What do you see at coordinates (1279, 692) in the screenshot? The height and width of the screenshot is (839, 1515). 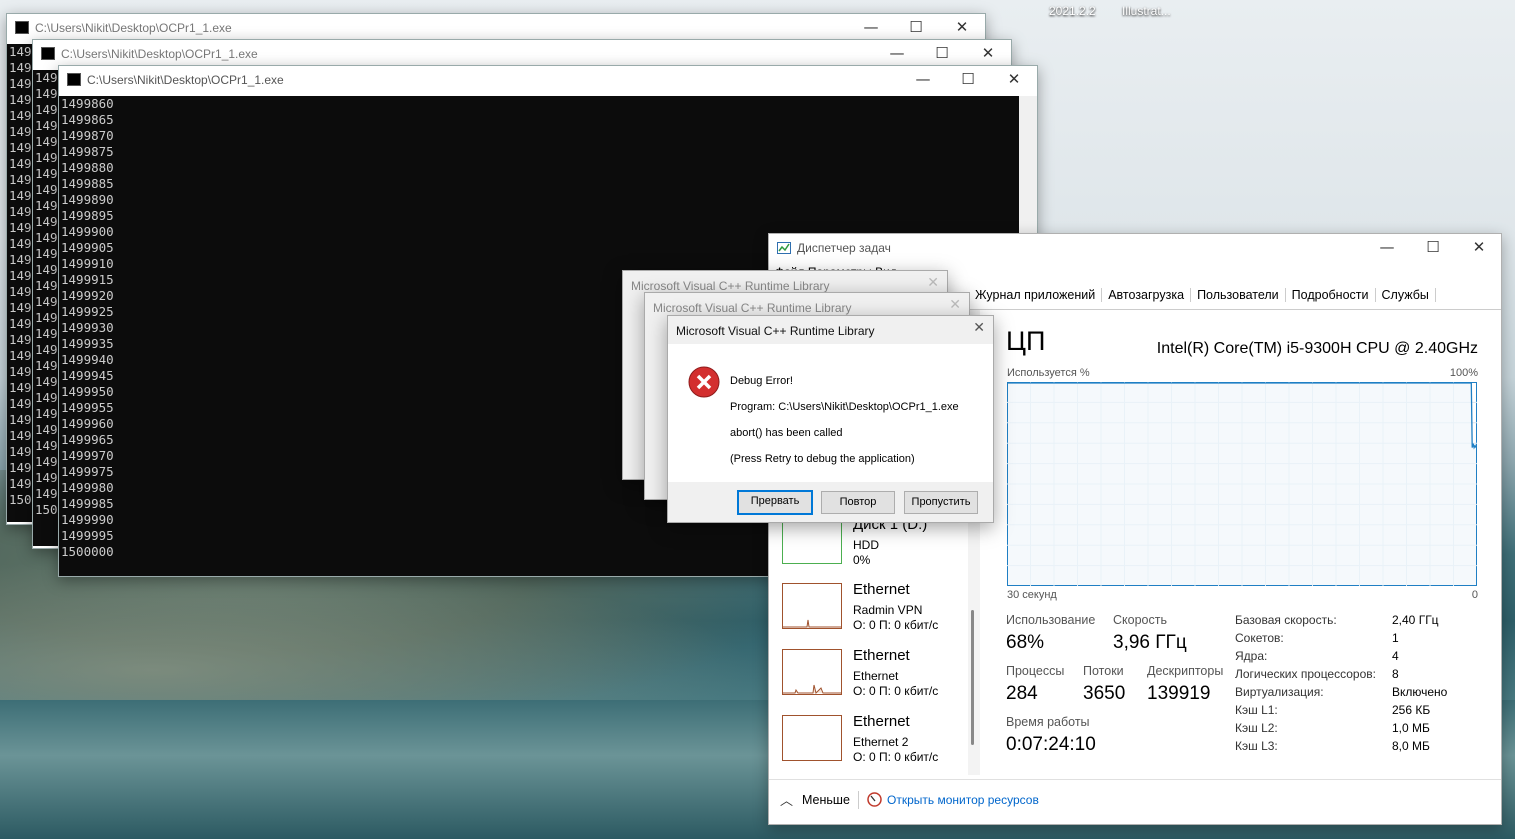 I see `spec-label: Виртуализация:` at bounding box center [1279, 692].